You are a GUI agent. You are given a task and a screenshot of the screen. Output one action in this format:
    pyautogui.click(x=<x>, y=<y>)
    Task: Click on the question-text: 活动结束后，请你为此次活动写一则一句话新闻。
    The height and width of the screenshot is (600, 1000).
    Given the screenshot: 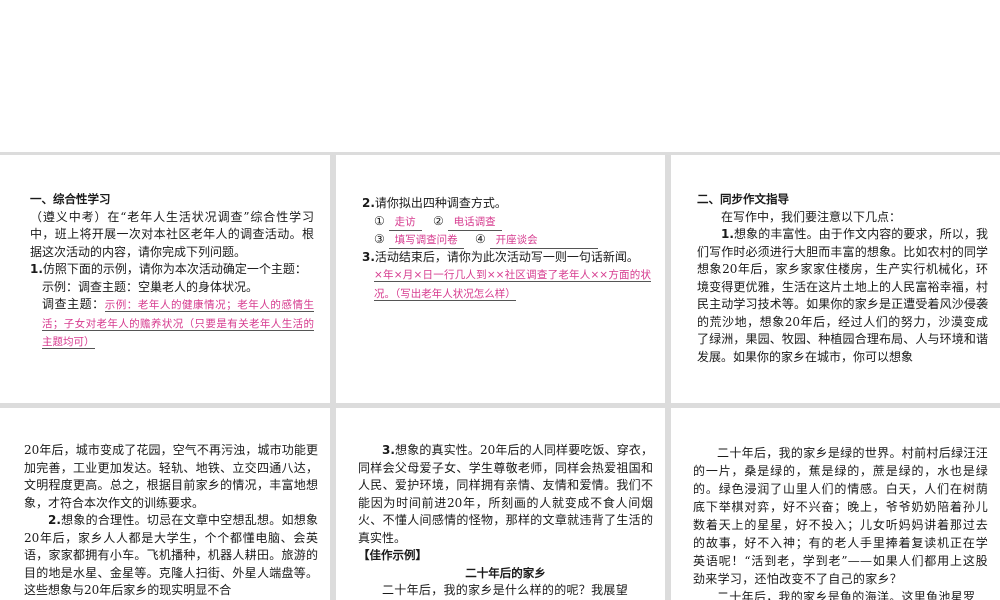 What is the action you would take?
    pyautogui.click(x=506, y=256)
    